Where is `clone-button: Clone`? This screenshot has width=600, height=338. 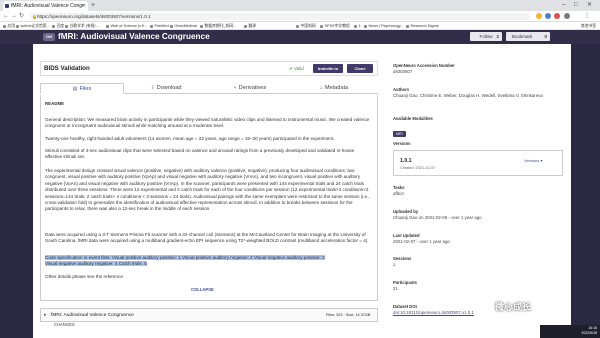
clone-button: Clone is located at coordinates (360, 68).